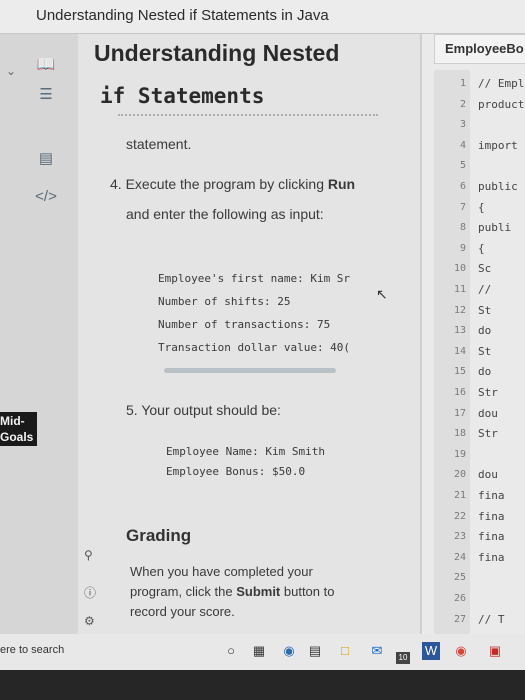 This screenshot has width=525, height=700. What do you see at coordinates (254, 278) in the screenshot?
I see `input-line: Employee's first name: Kim Sr` at bounding box center [254, 278].